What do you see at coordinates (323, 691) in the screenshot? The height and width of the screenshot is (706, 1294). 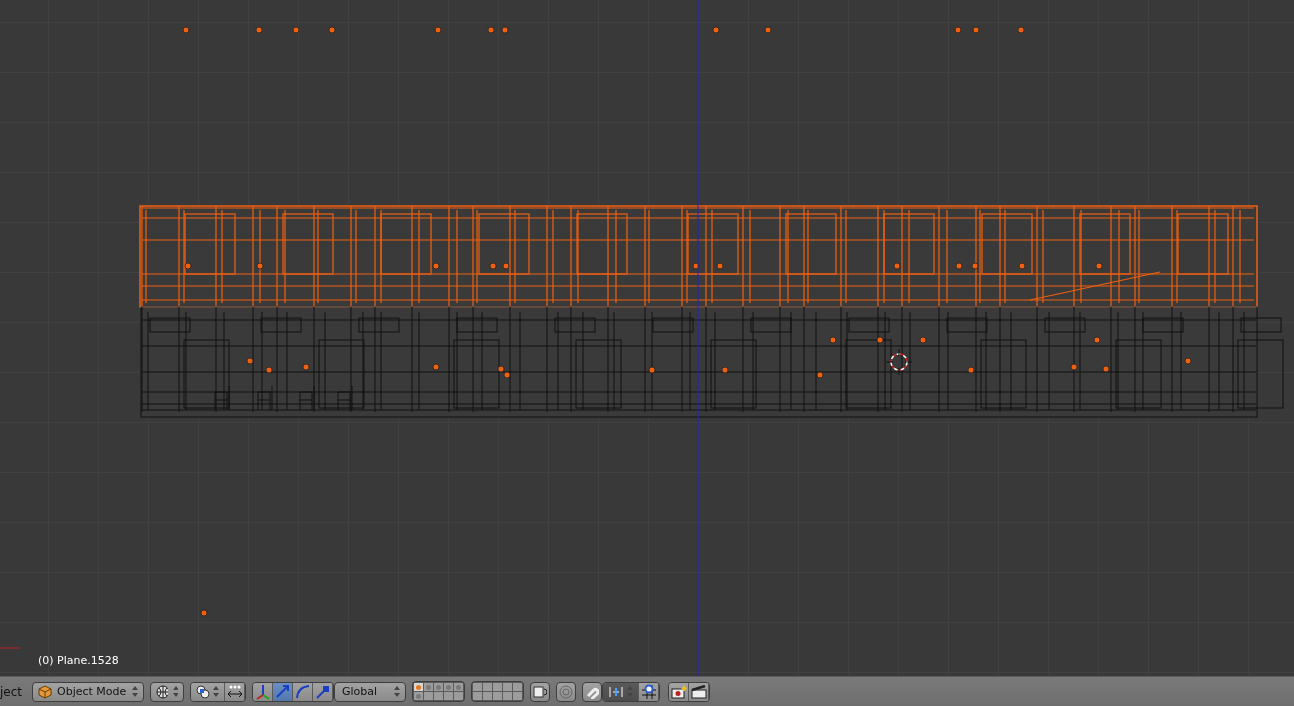 I see `scale-manipulator-button` at bounding box center [323, 691].